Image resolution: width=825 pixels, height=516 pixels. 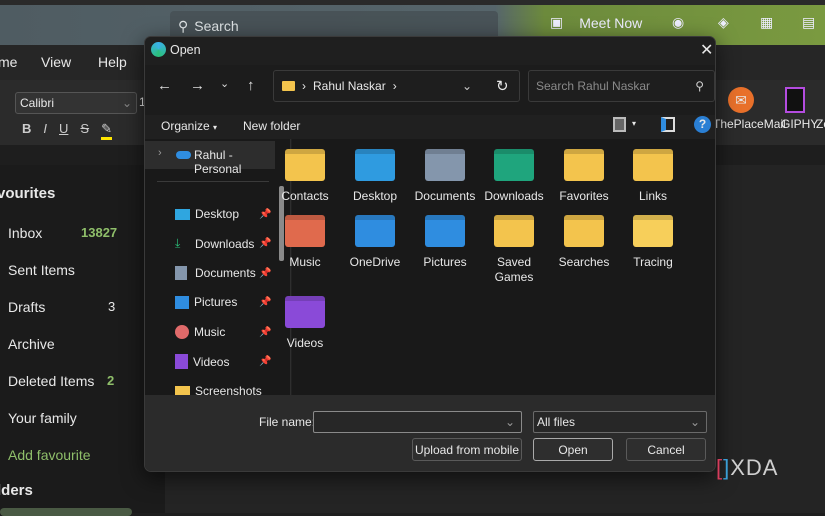 I want to click on meet-now-button: ▣ Meet Now, so click(x=596, y=22).